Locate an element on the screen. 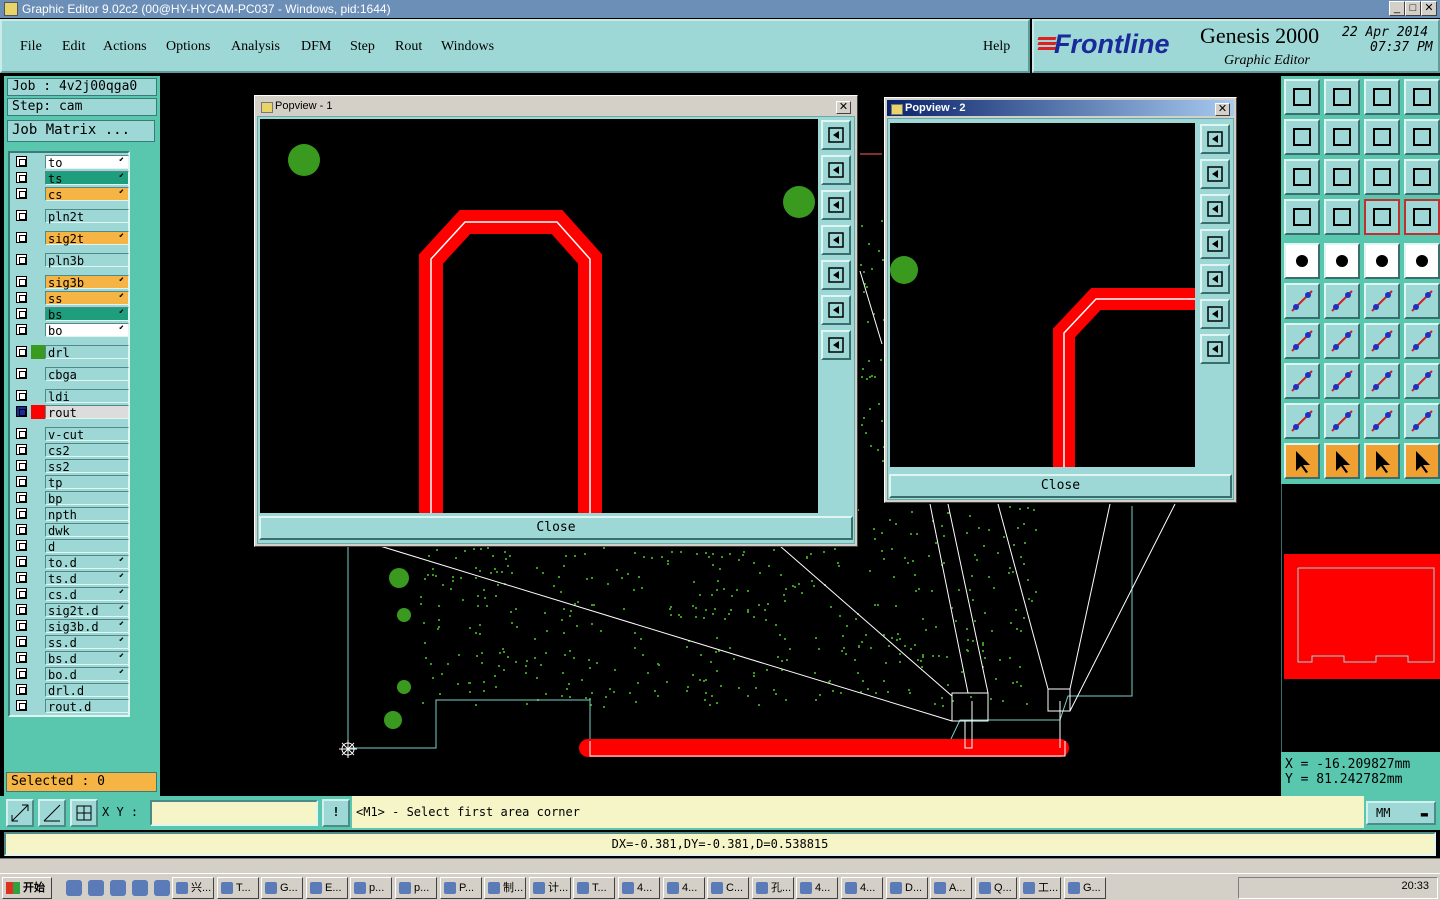 Image resolution: width=1440 pixels, height=900 pixels. layer-row-sig2t: sig2t ⬋ is located at coordinates (71, 238).